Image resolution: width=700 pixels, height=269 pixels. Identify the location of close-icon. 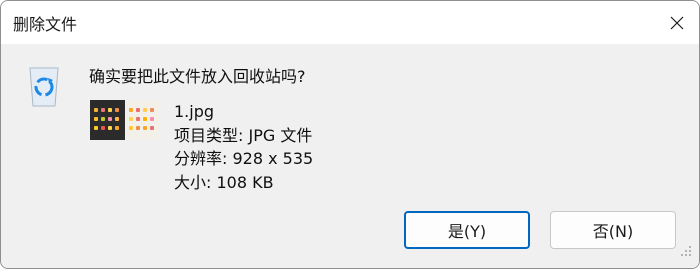
(676, 22).